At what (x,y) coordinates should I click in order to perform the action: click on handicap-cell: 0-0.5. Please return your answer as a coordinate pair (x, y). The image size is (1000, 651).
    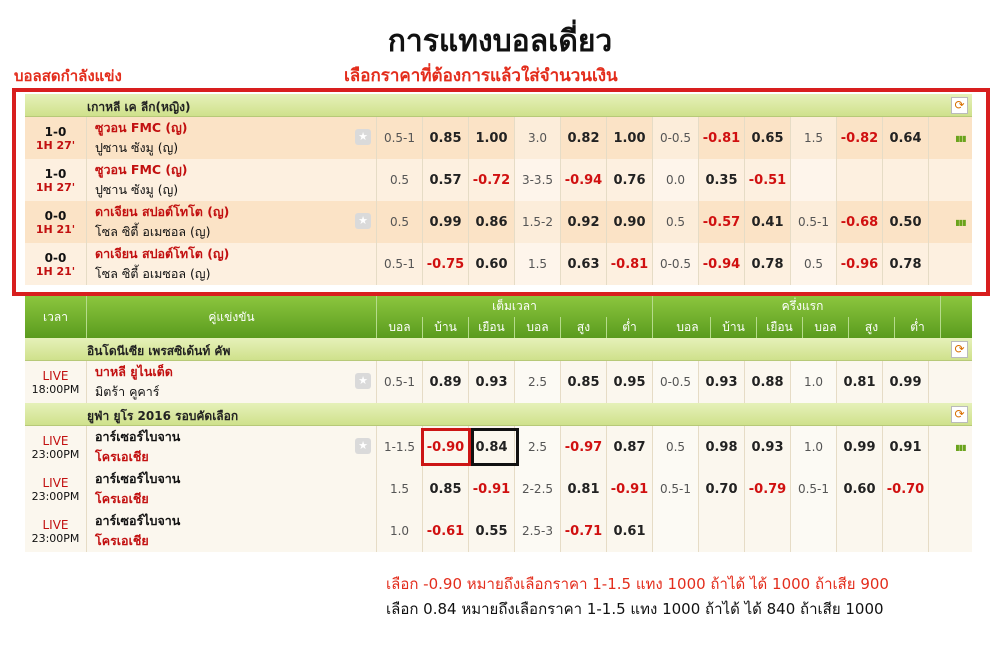
    Looking at the image, I should click on (676, 382).